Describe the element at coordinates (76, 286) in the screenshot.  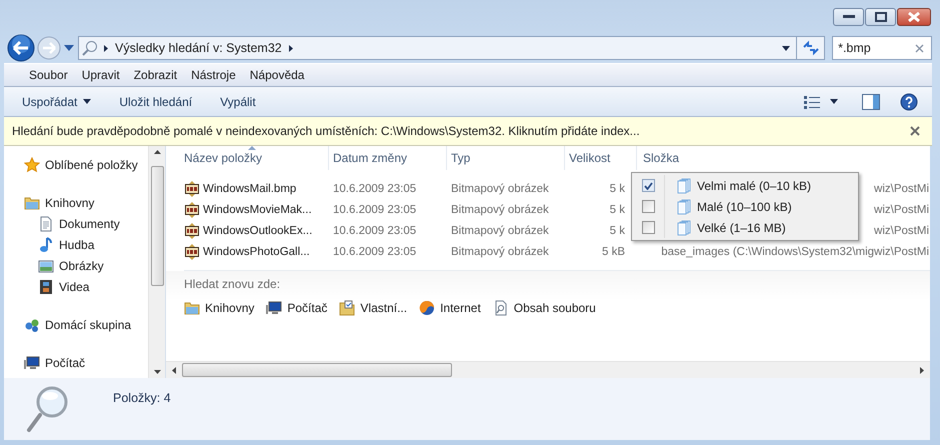
I see `nav-item: Videa` at that location.